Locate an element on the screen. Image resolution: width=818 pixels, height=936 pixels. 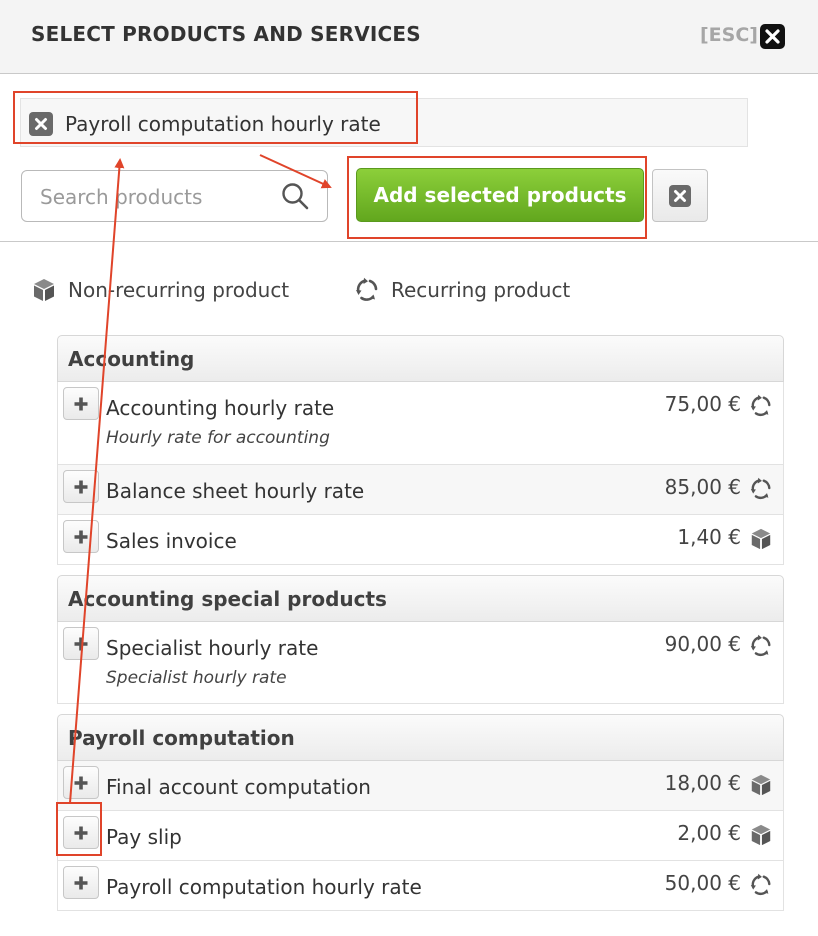
clear-selection-button is located at coordinates (680, 195).